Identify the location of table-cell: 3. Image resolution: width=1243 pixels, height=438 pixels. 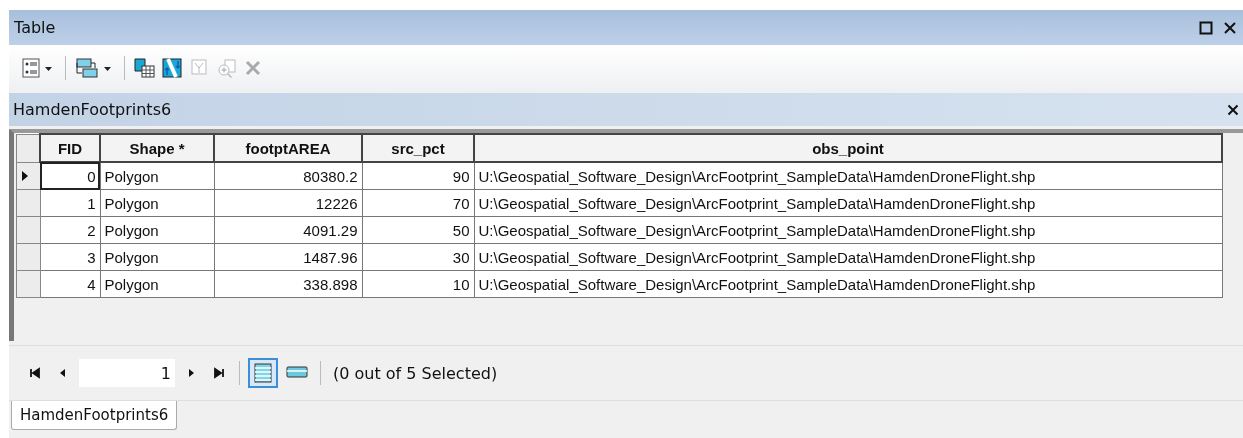
(70, 257).